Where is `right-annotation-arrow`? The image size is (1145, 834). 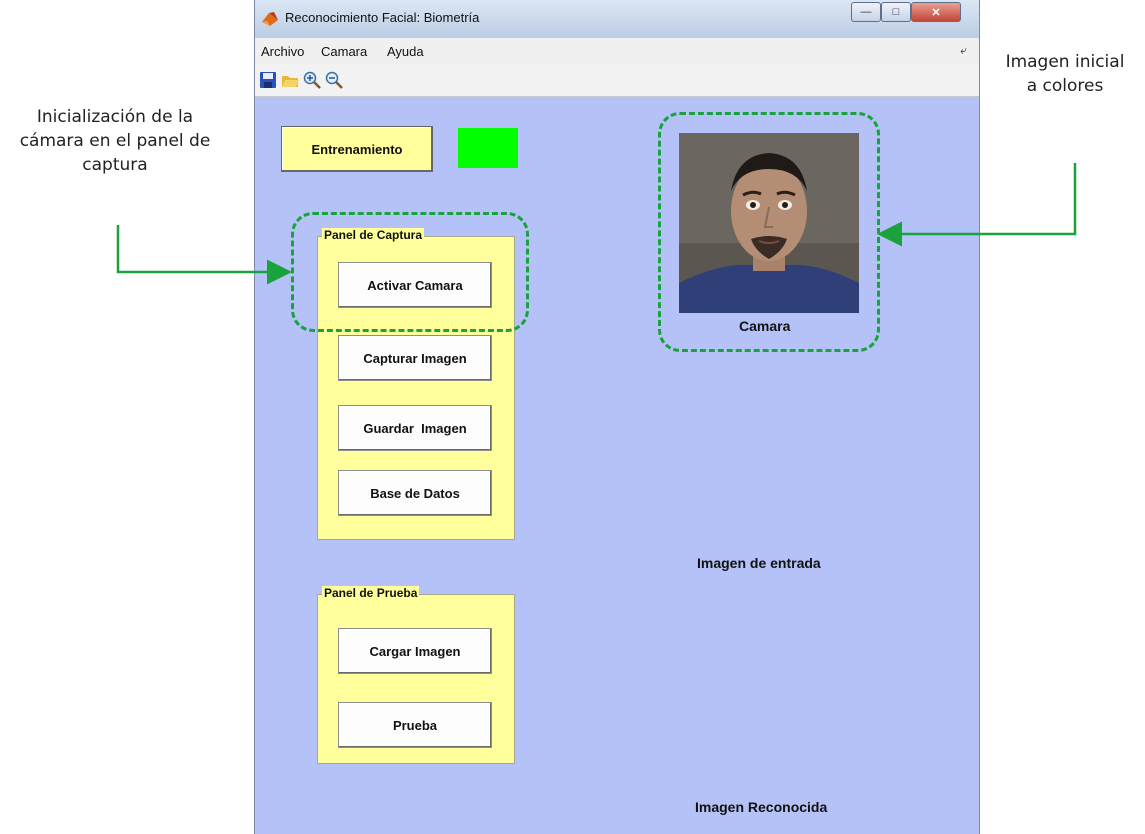
right-annotation-arrow is located at coordinates (977, 205).